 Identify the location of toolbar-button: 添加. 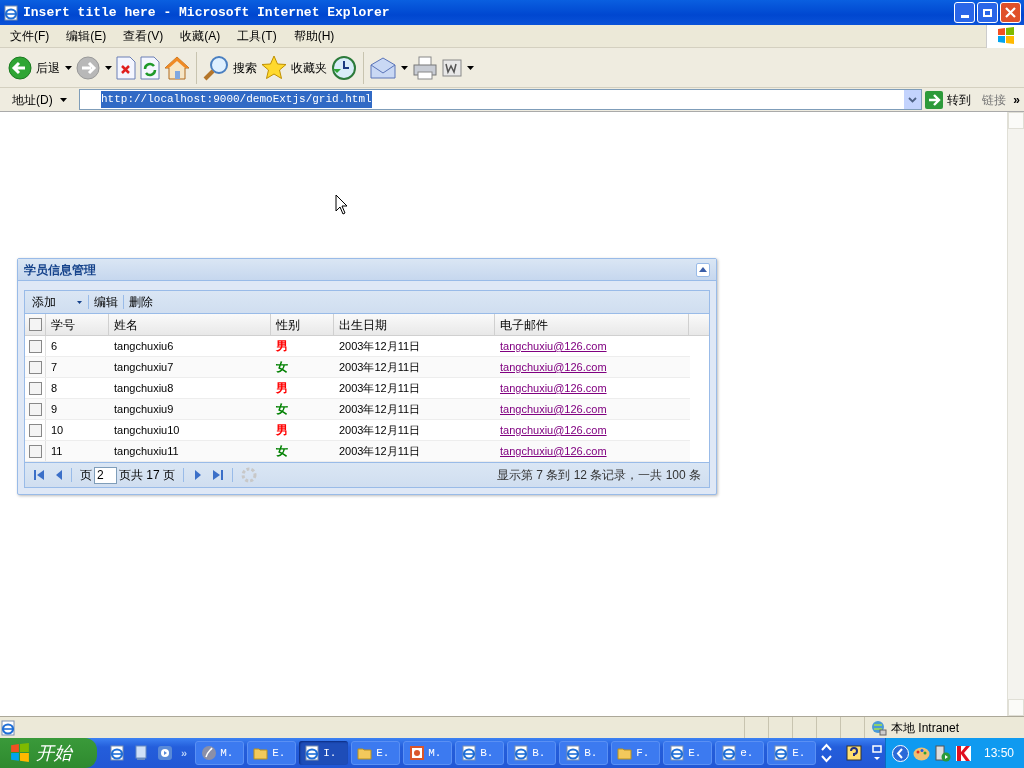
(44, 302).